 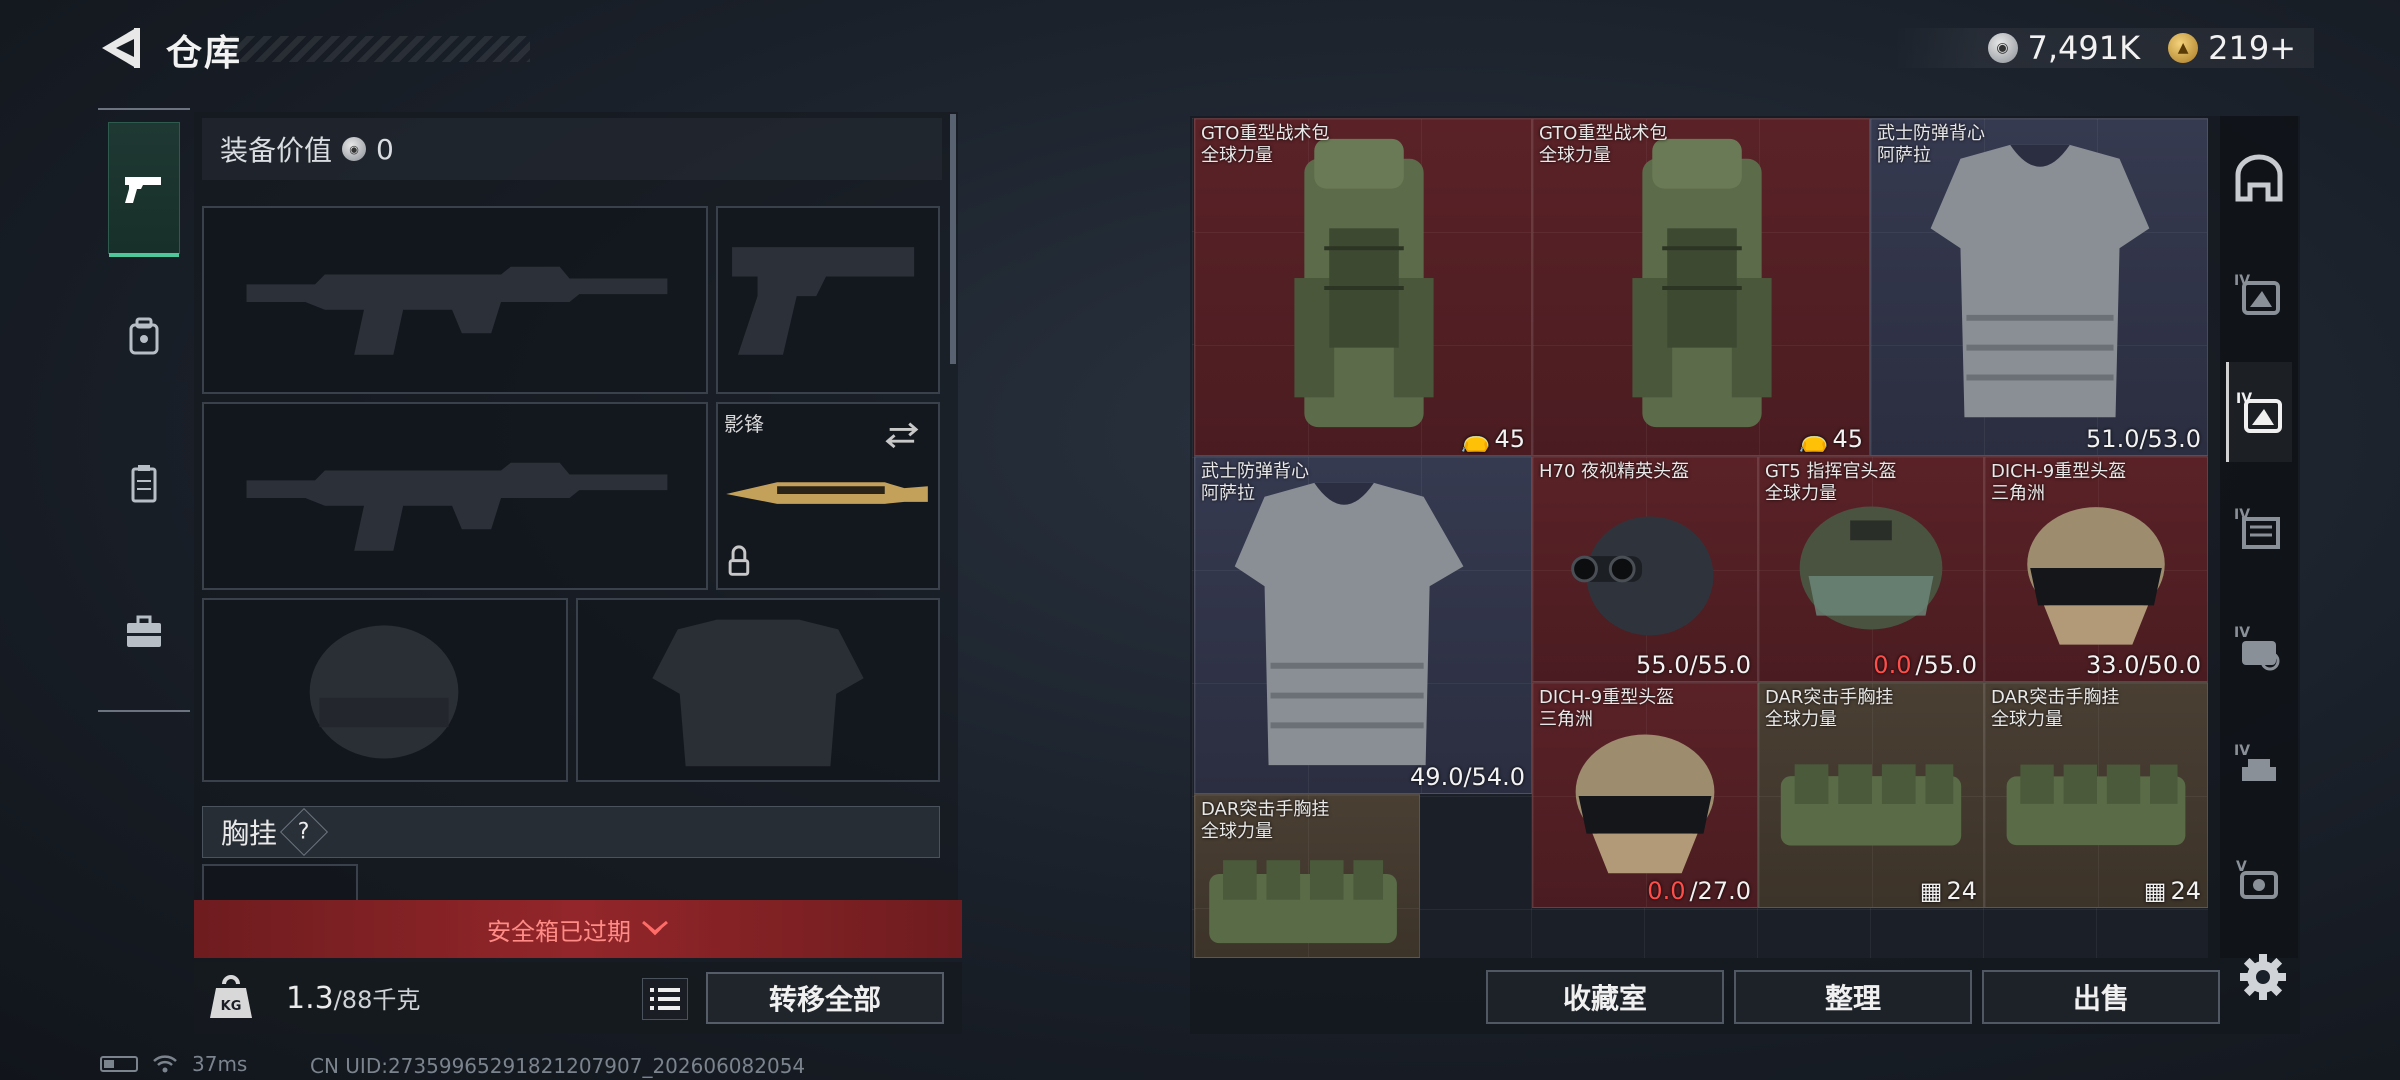 What do you see at coordinates (144, 711) in the screenshot?
I see `category-divider-bottom` at bounding box center [144, 711].